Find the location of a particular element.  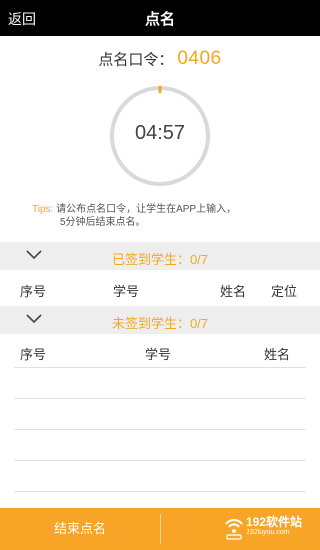

unsigned-table-header: 序号 学号 姓名 is located at coordinates (160, 352).